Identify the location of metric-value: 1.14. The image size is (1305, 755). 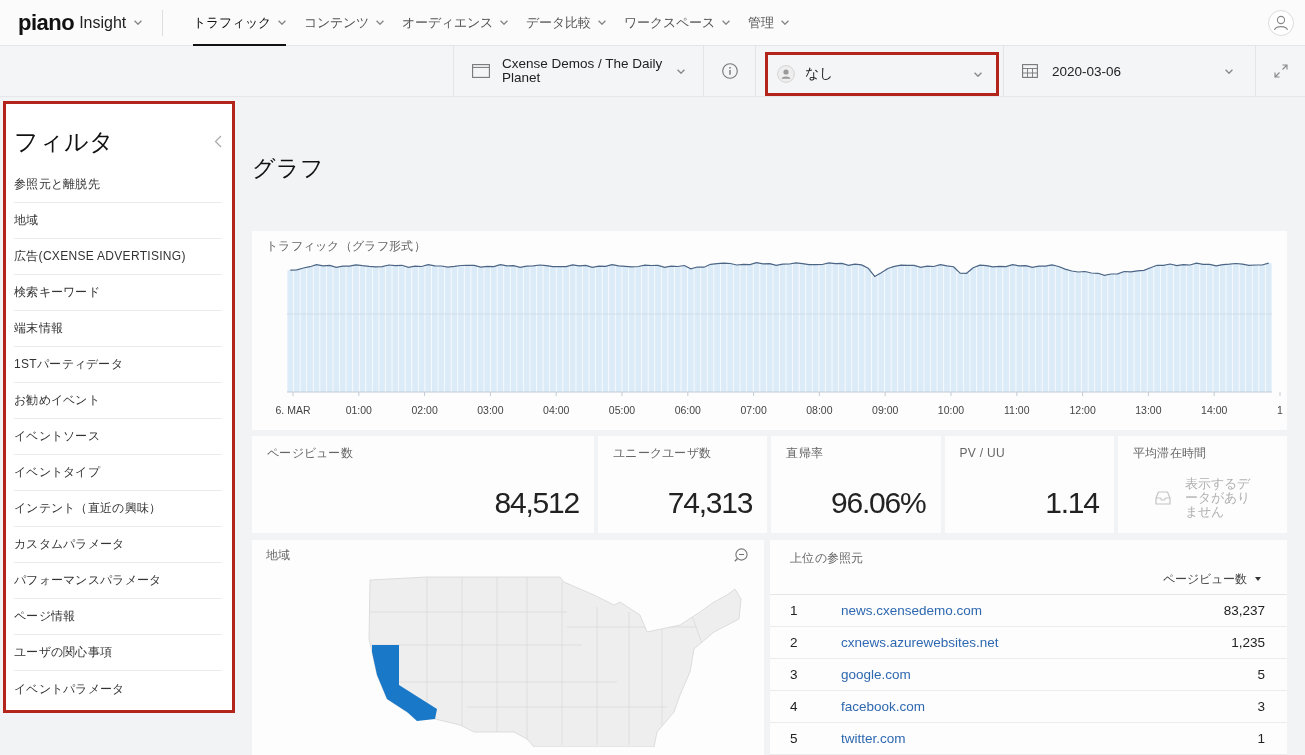
(1072, 503).